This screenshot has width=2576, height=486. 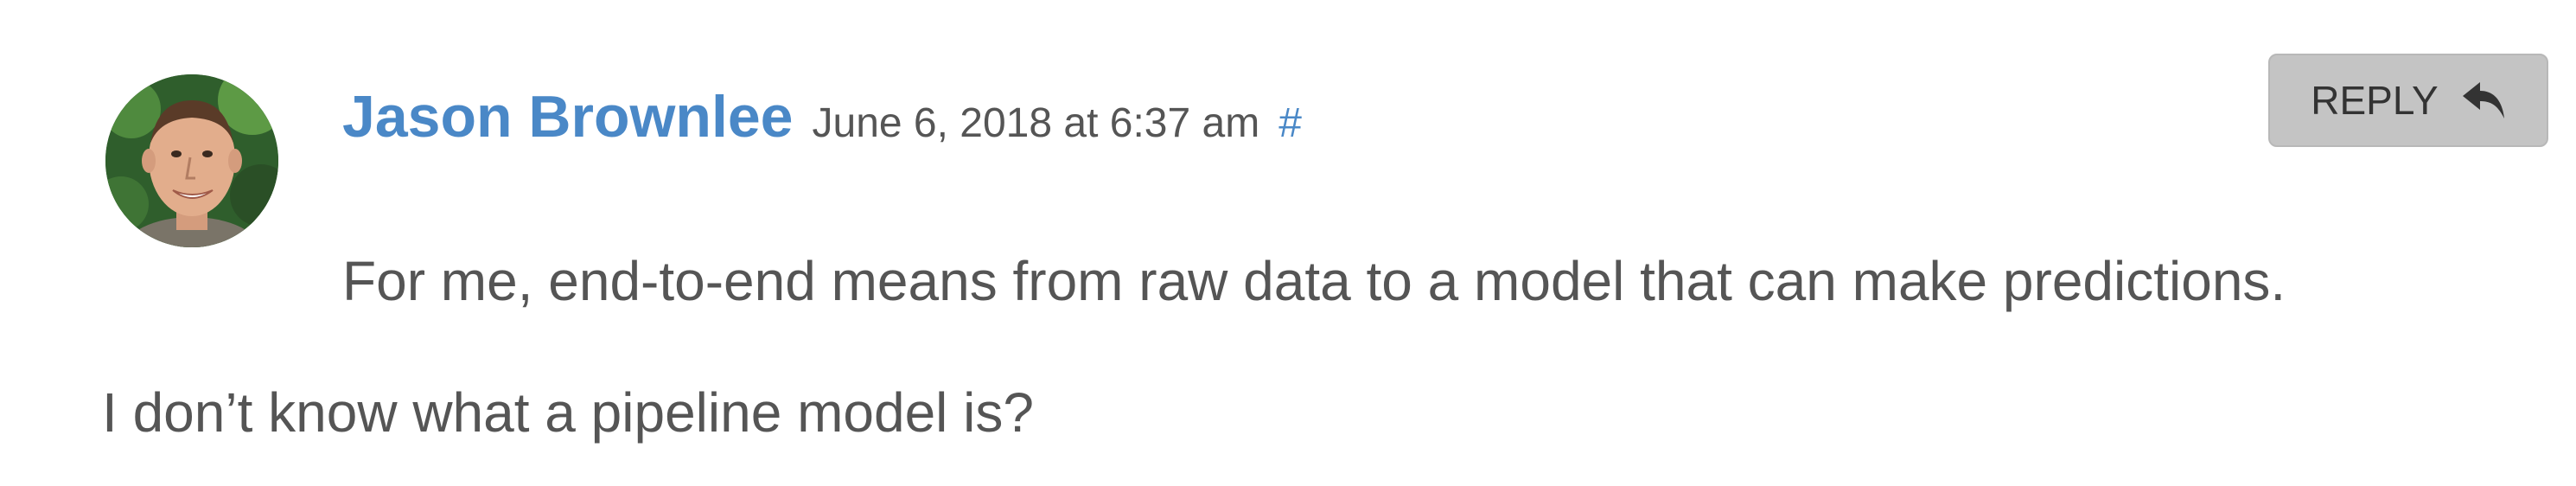 I want to click on reply-label: REPLY, so click(x=2375, y=100).